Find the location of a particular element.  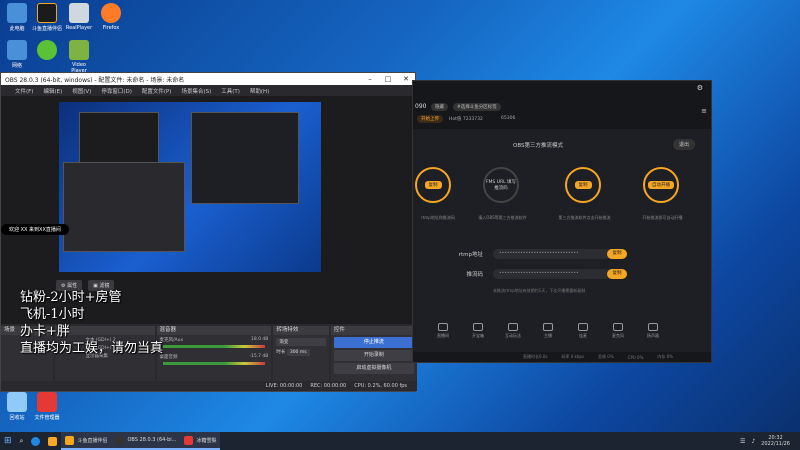

desktop-icon-realplayer: RealPlayer is located at coordinates (79, 17).